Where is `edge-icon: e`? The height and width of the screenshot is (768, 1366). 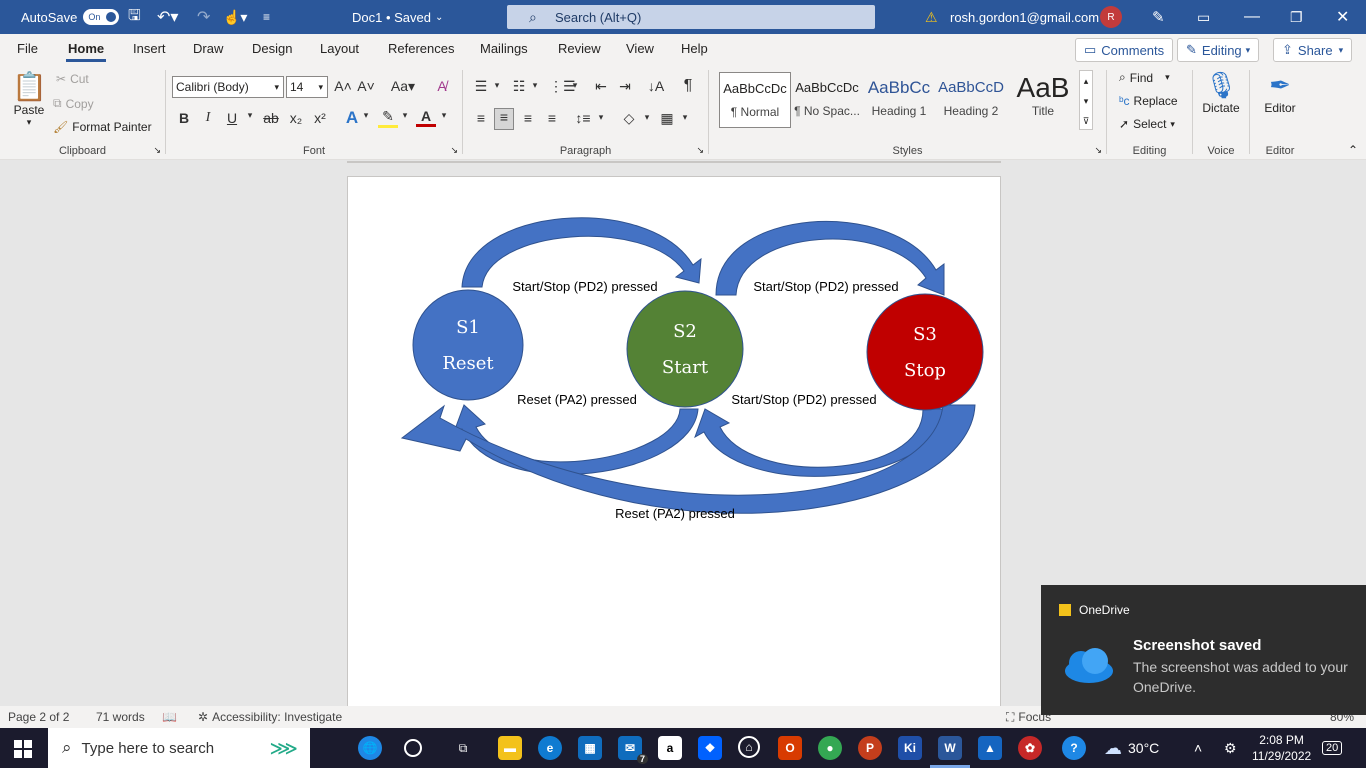
edge-icon: e is located at coordinates (550, 748).